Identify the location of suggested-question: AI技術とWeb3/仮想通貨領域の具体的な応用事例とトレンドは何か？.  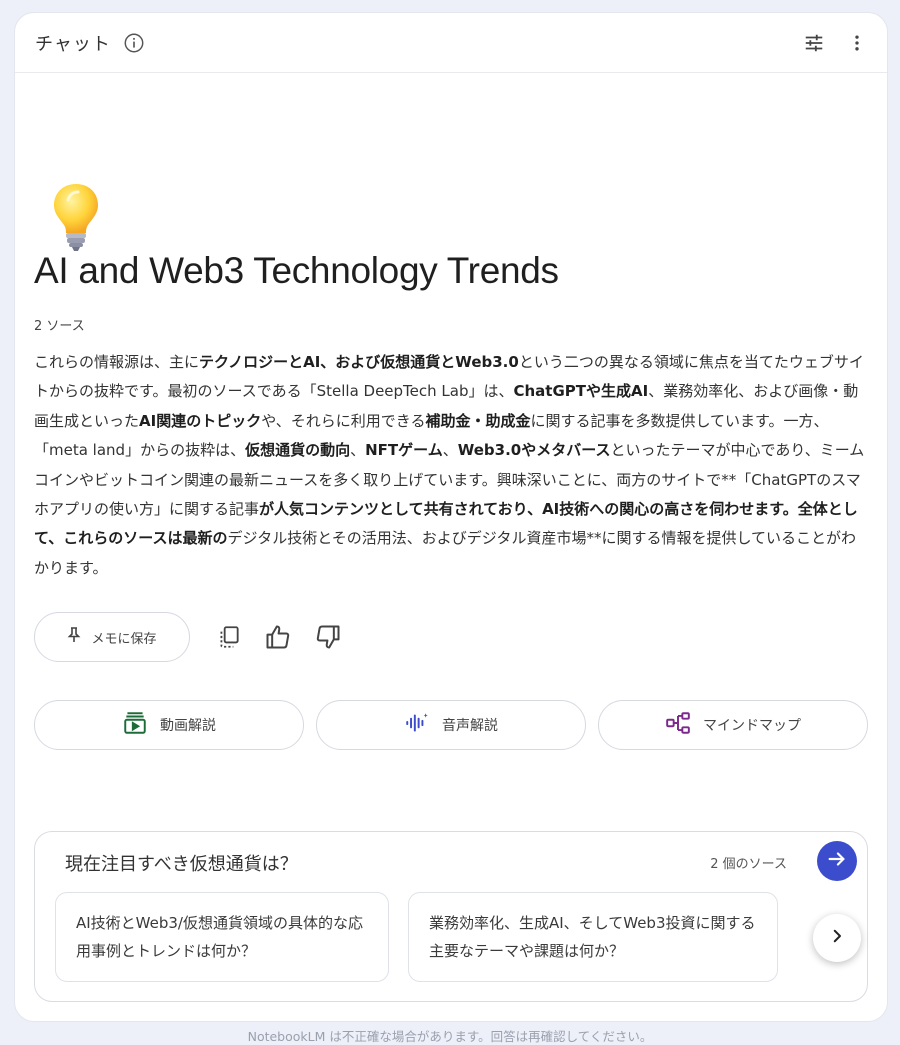
(222, 937).